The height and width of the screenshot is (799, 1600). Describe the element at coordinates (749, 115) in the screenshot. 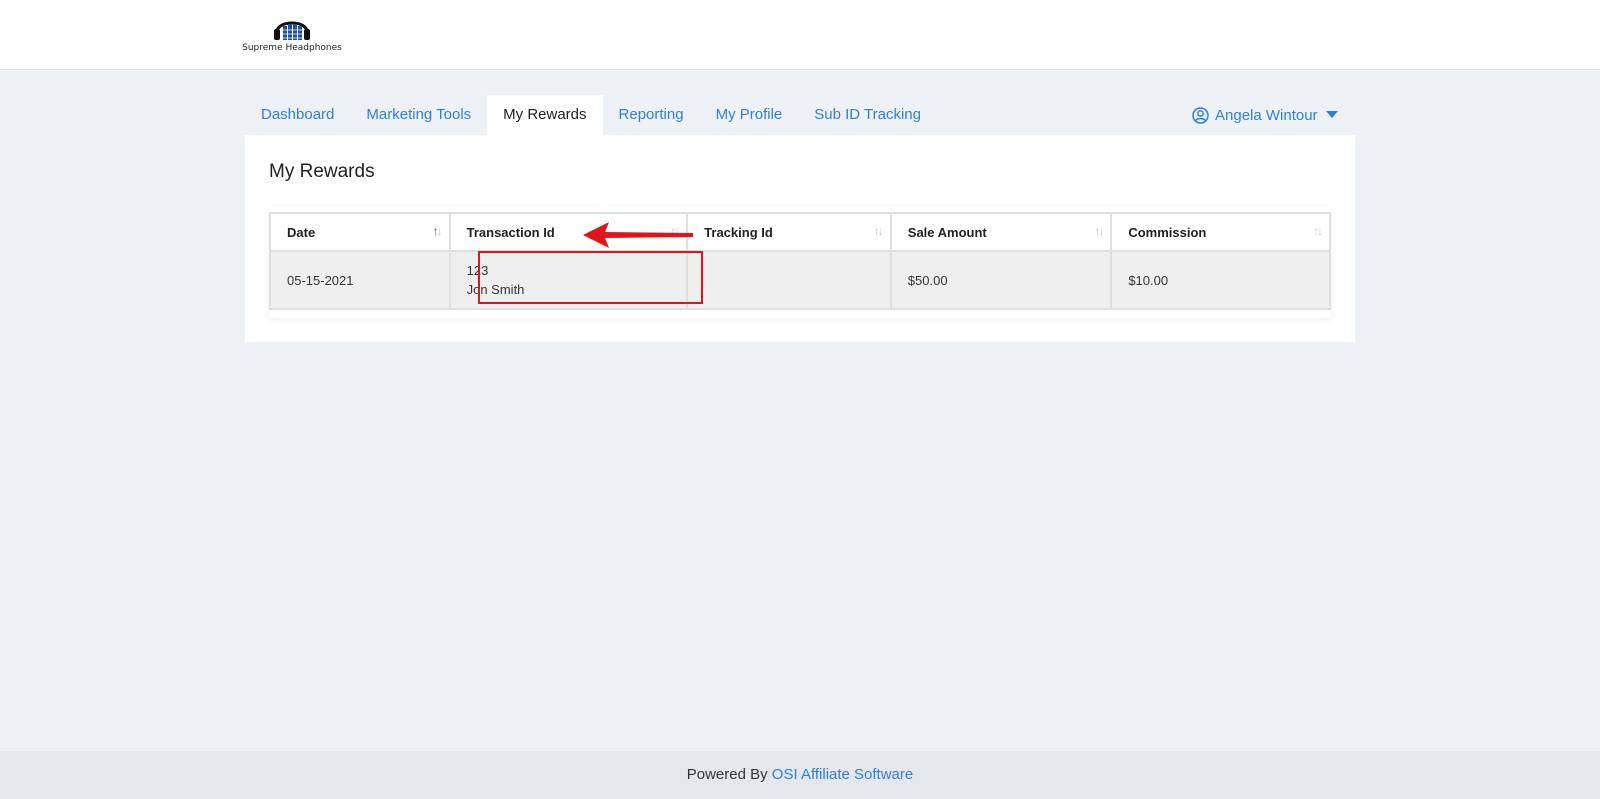

I see `nav-tab-my-profile: My Profile` at that location.